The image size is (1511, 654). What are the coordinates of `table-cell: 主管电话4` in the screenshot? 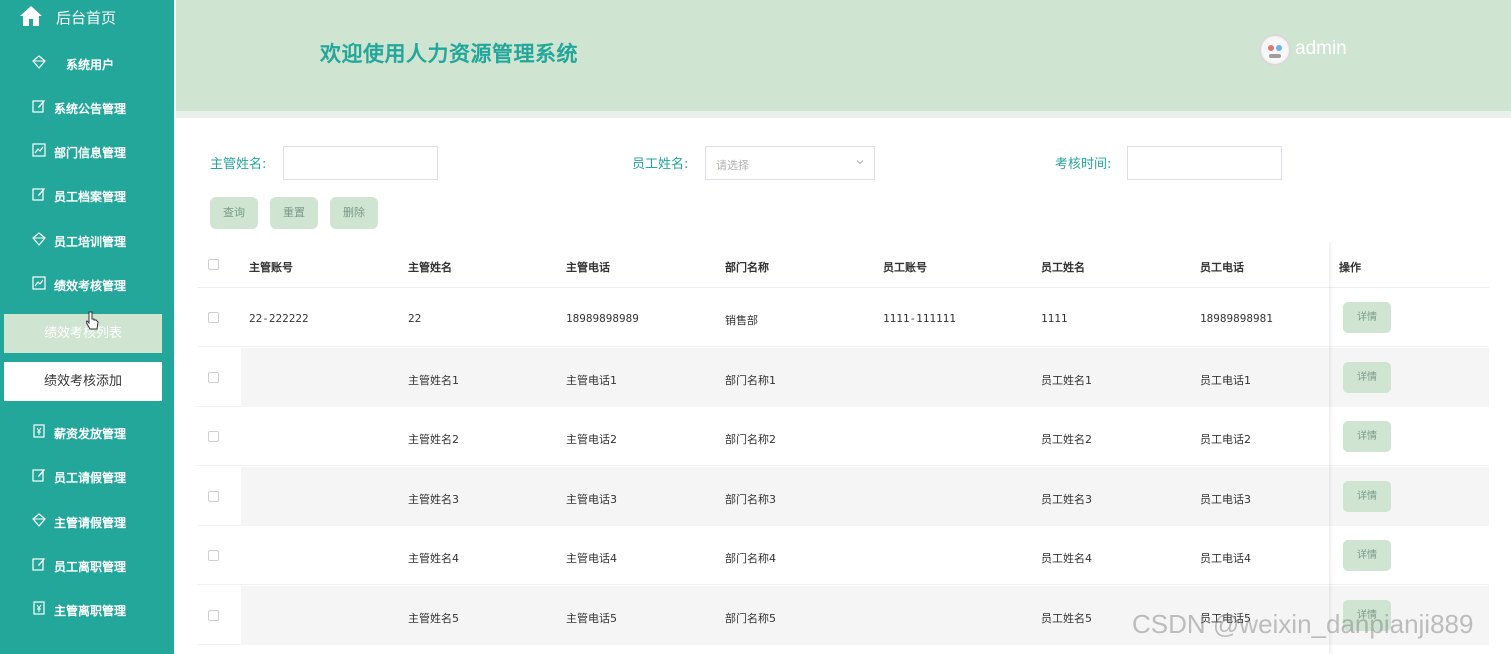 It's located at (591, 558).